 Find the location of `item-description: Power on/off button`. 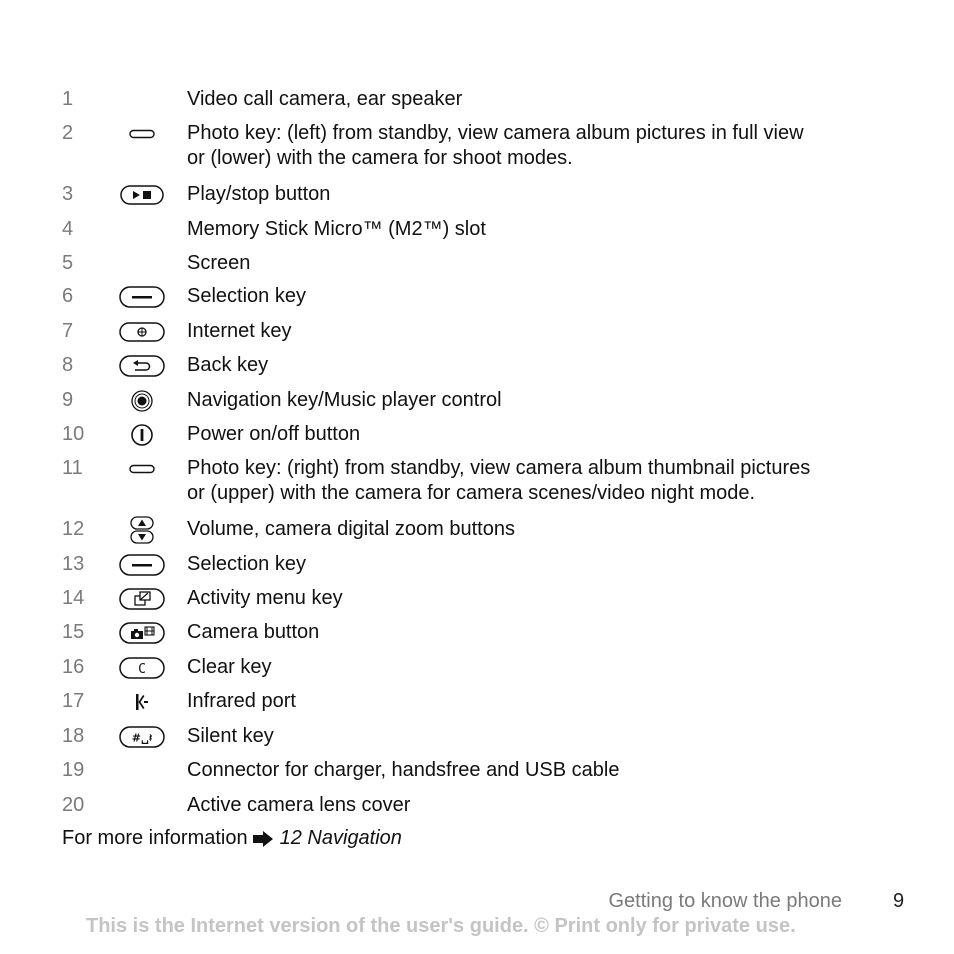

item-description: Power on/off button is located at coordinates (274, 434).